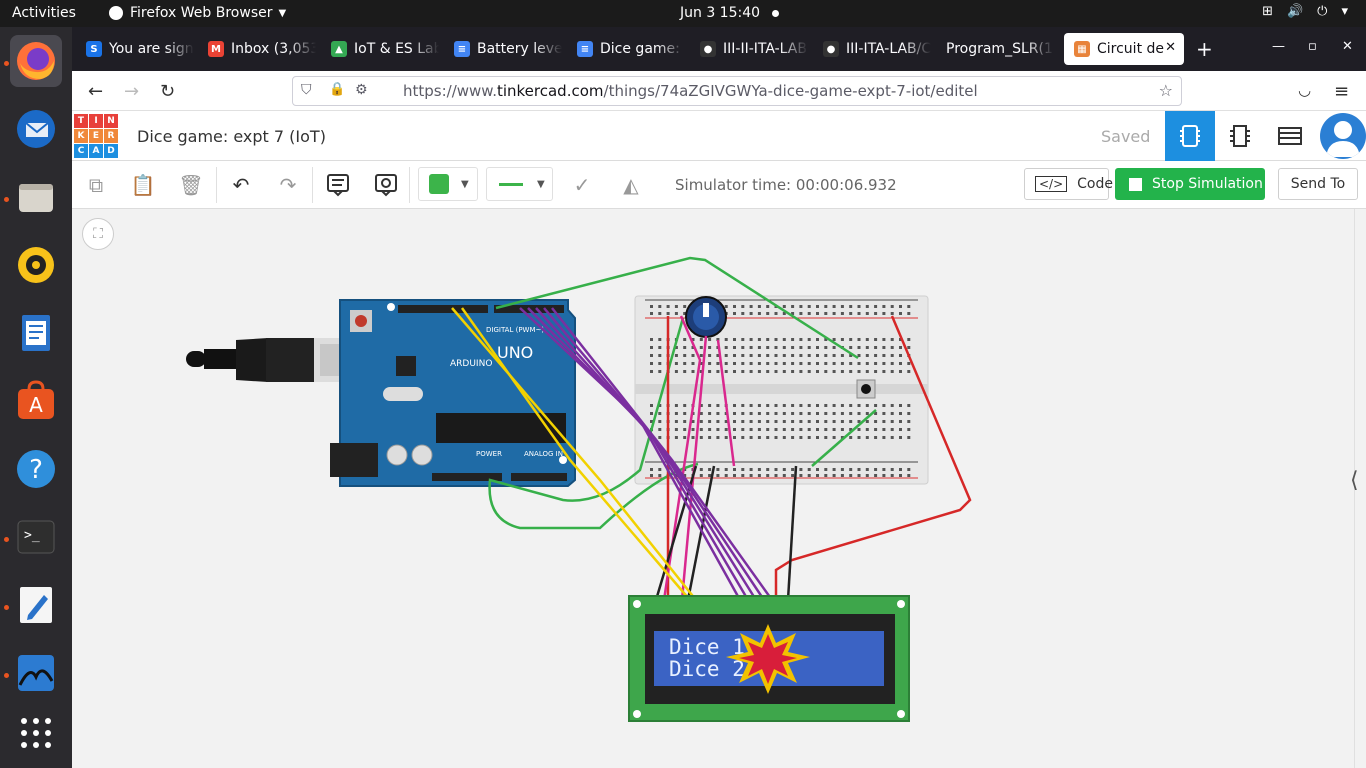 This screenshot has width=1366, height=768. I want to click on browser-tab-active: ▦ Circuit de ✕, so click(1124, 49).